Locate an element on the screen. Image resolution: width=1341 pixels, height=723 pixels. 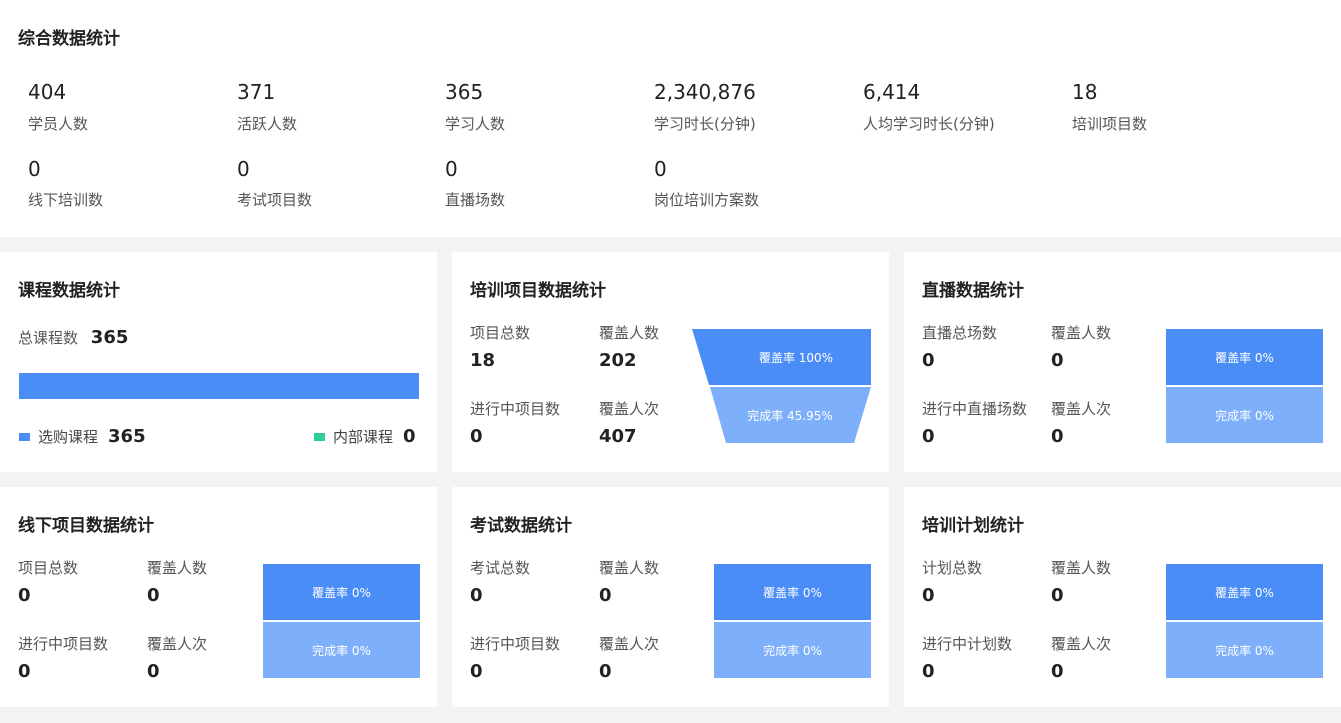
stat-value: 202 is located at coordinates (618, 360).